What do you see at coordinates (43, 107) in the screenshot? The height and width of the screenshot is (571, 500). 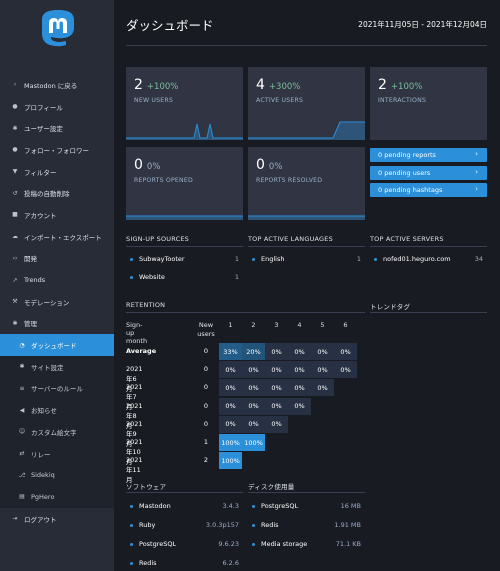 I see `sidebar-item-label: プロフィール` at bounding box center [43, 107].